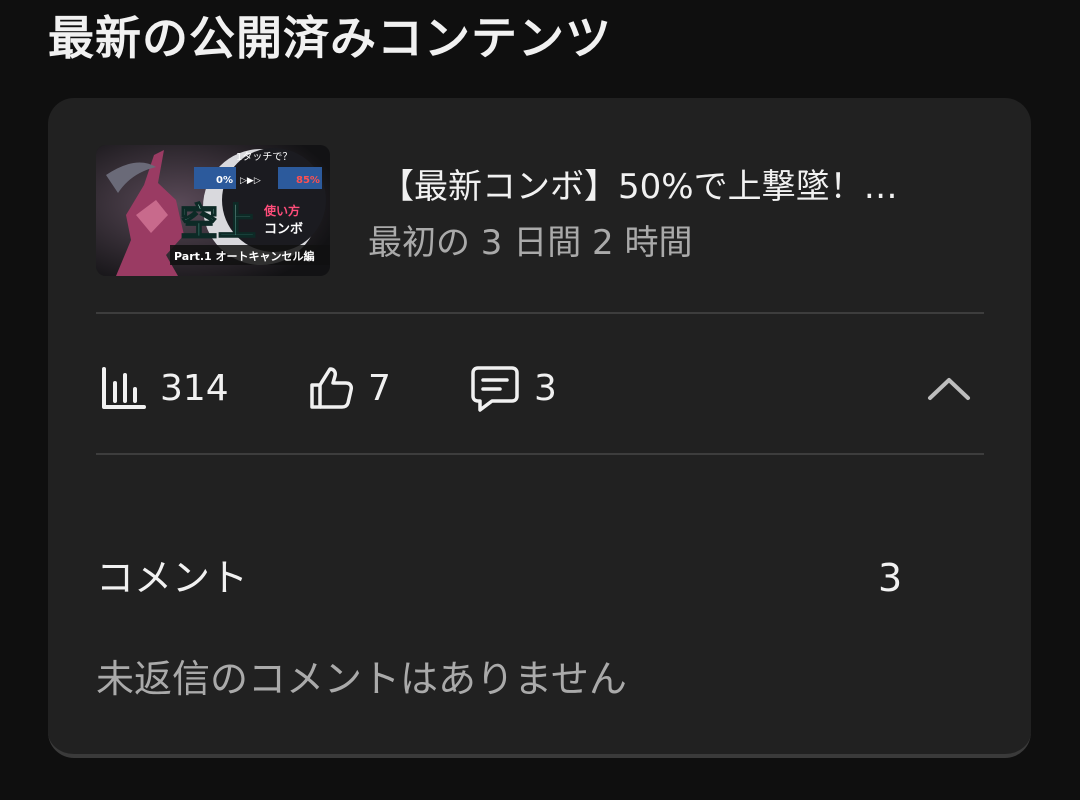 This screenshot has width=1080, height=800. What do you see at coordinates (331, 388) in the screenshot?
I see `thumbs-up-icon` at bounding box center [331, 388].